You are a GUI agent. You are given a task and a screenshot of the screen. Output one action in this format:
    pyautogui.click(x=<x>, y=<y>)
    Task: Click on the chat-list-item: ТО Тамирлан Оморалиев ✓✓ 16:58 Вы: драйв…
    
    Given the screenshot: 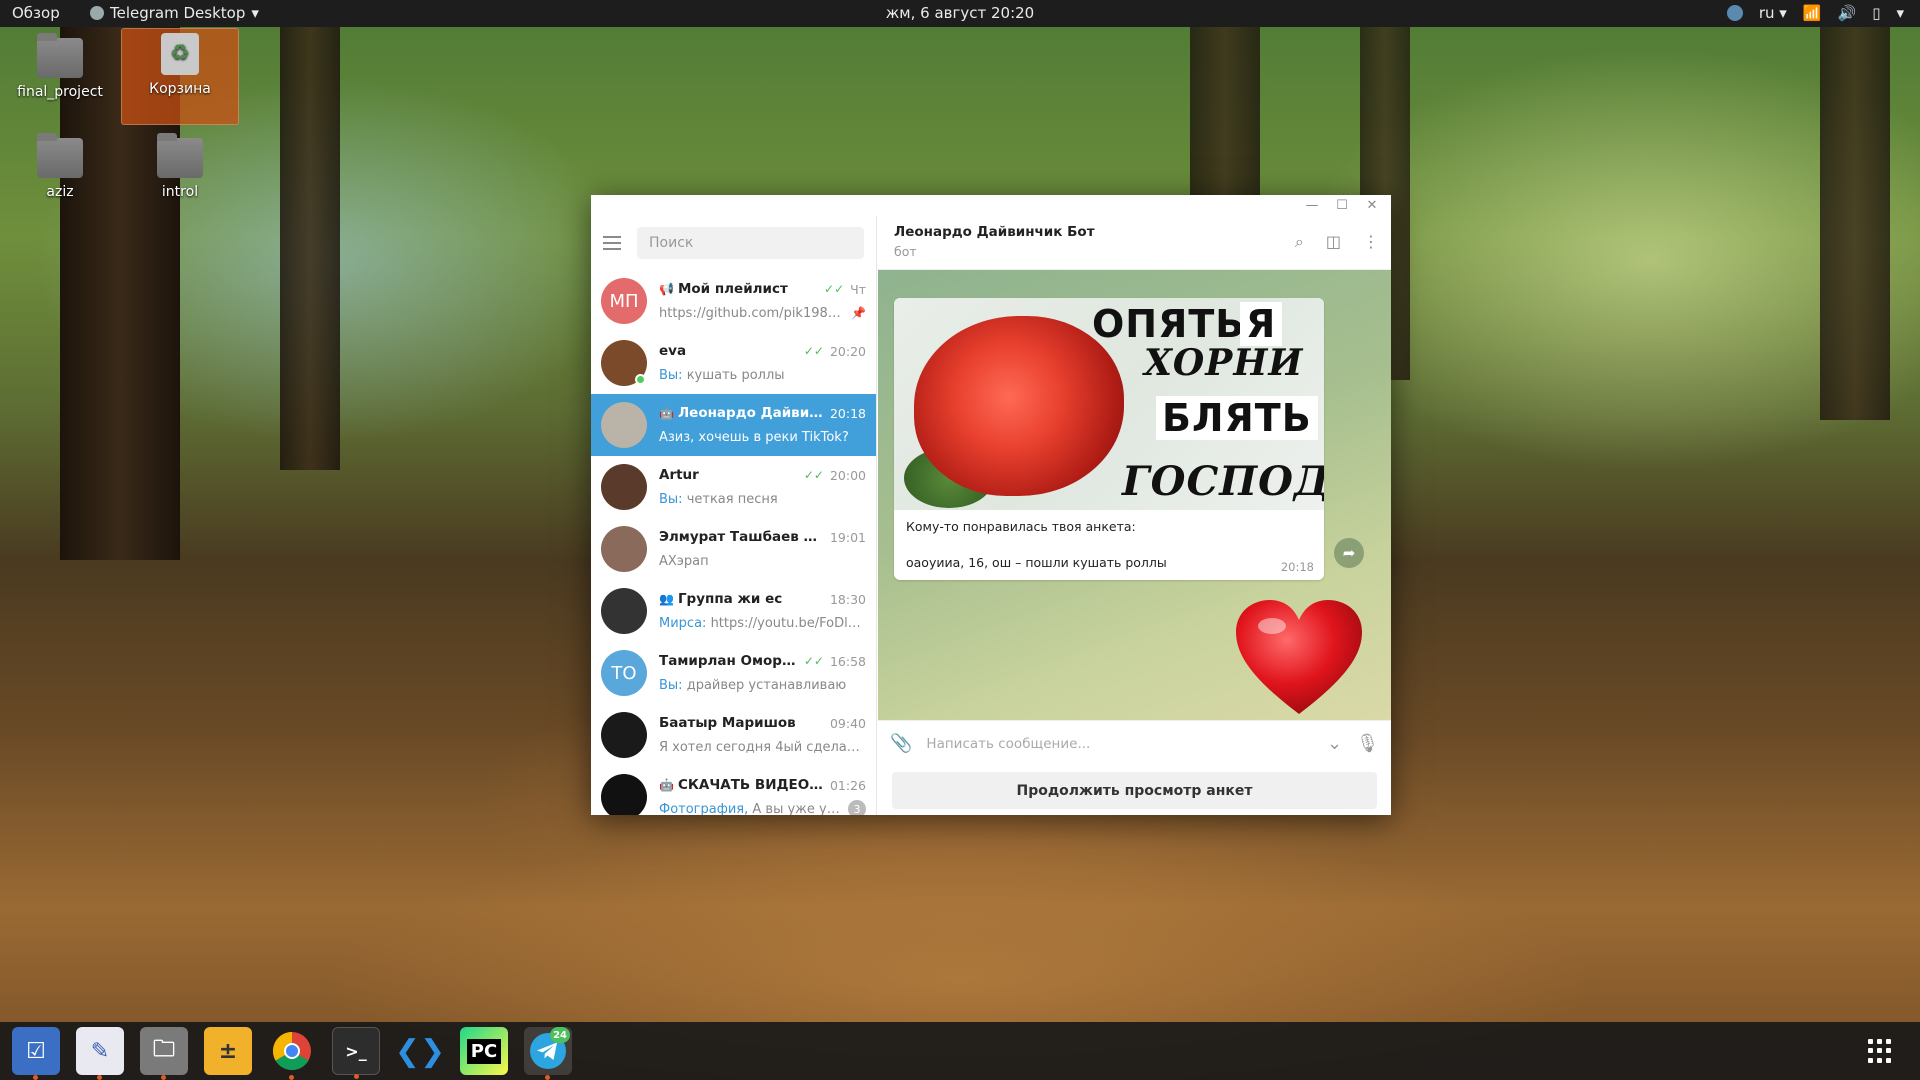 What is the action you would take?
    pyautogui.click(x=733, y=673)
    